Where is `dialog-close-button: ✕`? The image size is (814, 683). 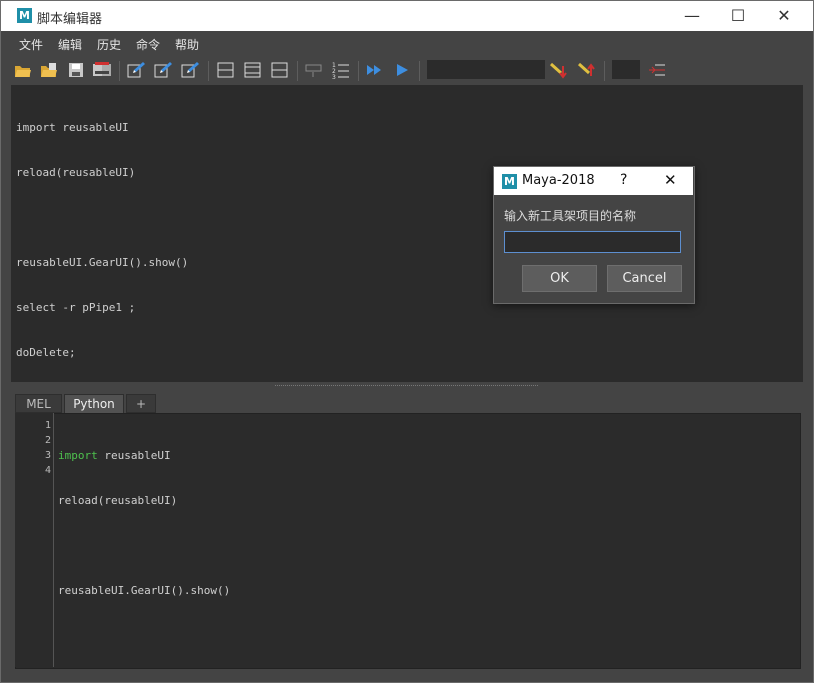 dialog-close-button: ✕ is located at coordinates (670, 180).